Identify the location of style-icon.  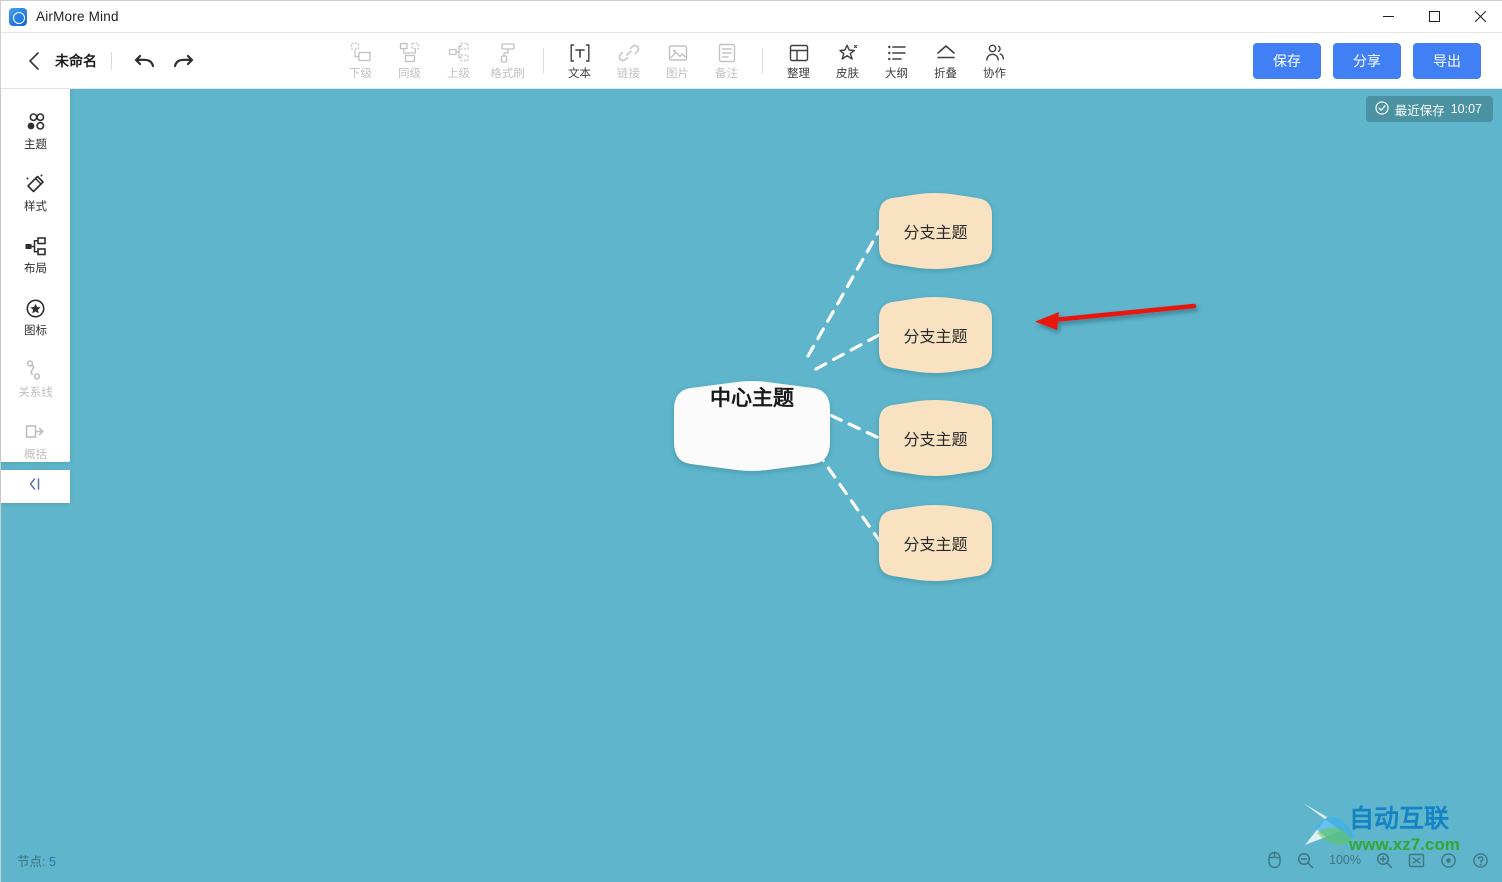
(35, 184).